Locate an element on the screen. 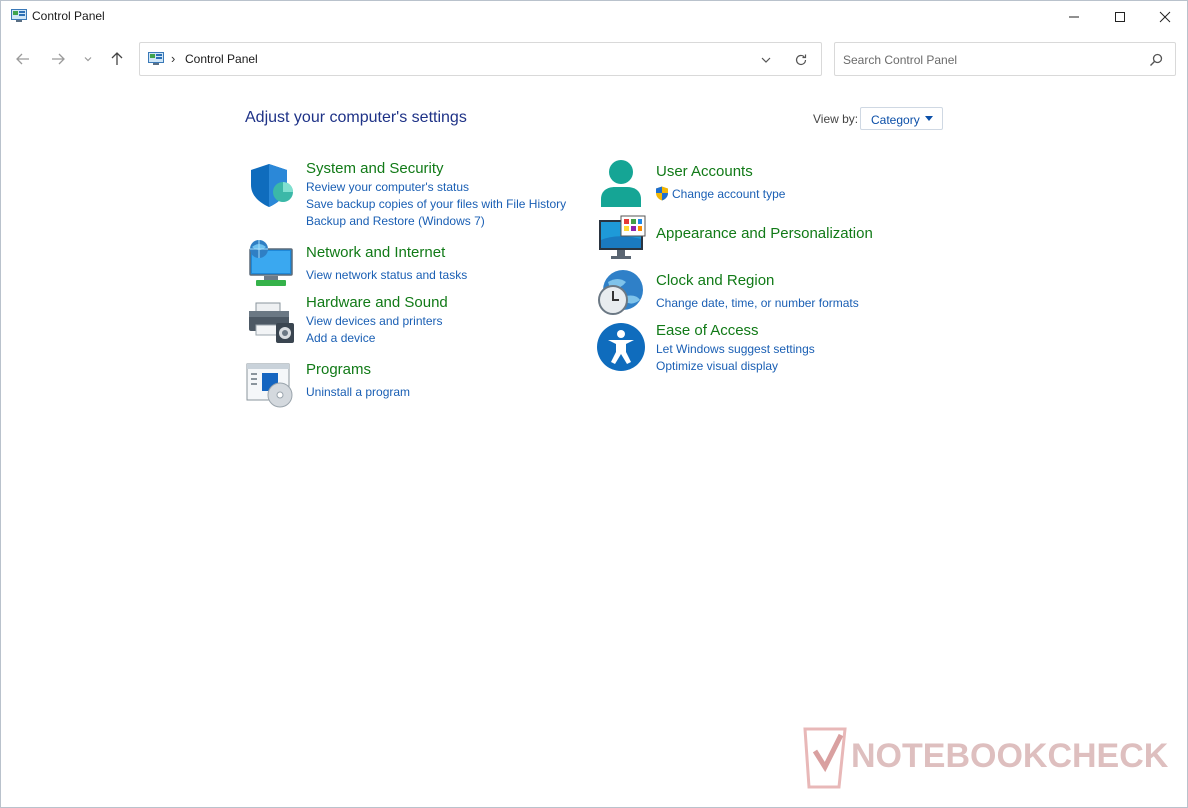  page-title: Adjust your computer's settings is located at coordinates (356, 117).